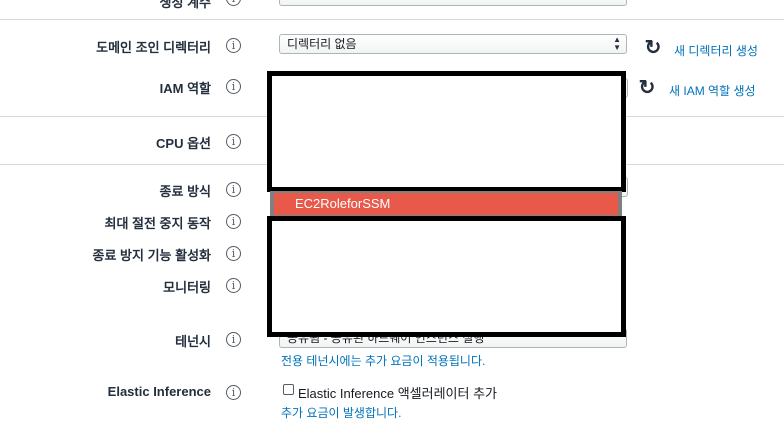 This screenshot has width=784, height=430. I want to click on field-label-iam-role: IAM 역할, so click(185, 88).